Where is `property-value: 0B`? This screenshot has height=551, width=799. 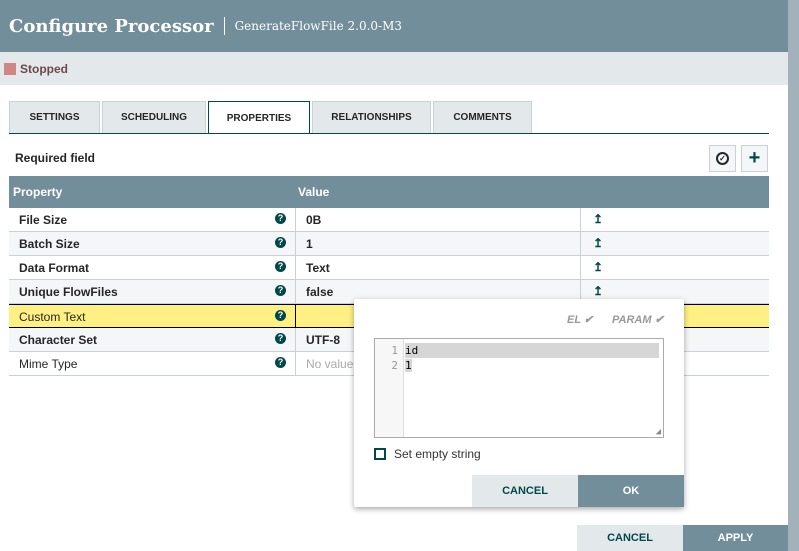
property-value: 0B is located at coordinates (437, 220).